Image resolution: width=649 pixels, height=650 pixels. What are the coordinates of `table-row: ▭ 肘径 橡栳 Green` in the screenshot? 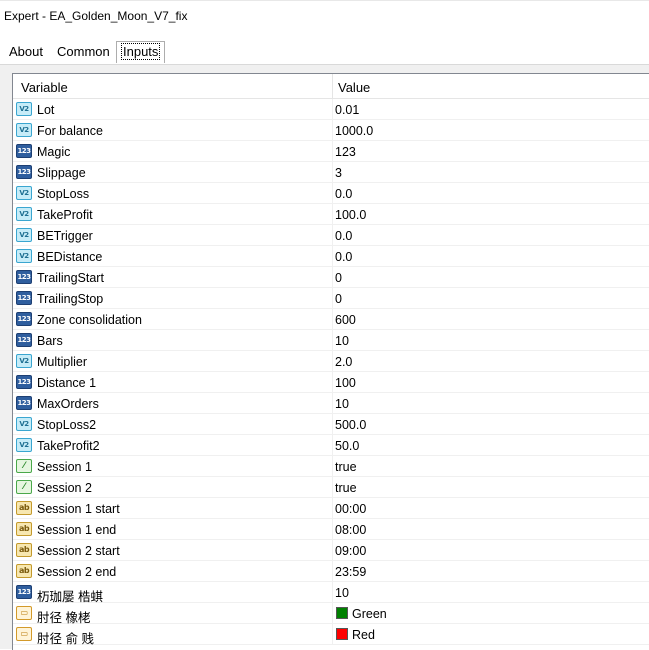 It's located at (331, 614).